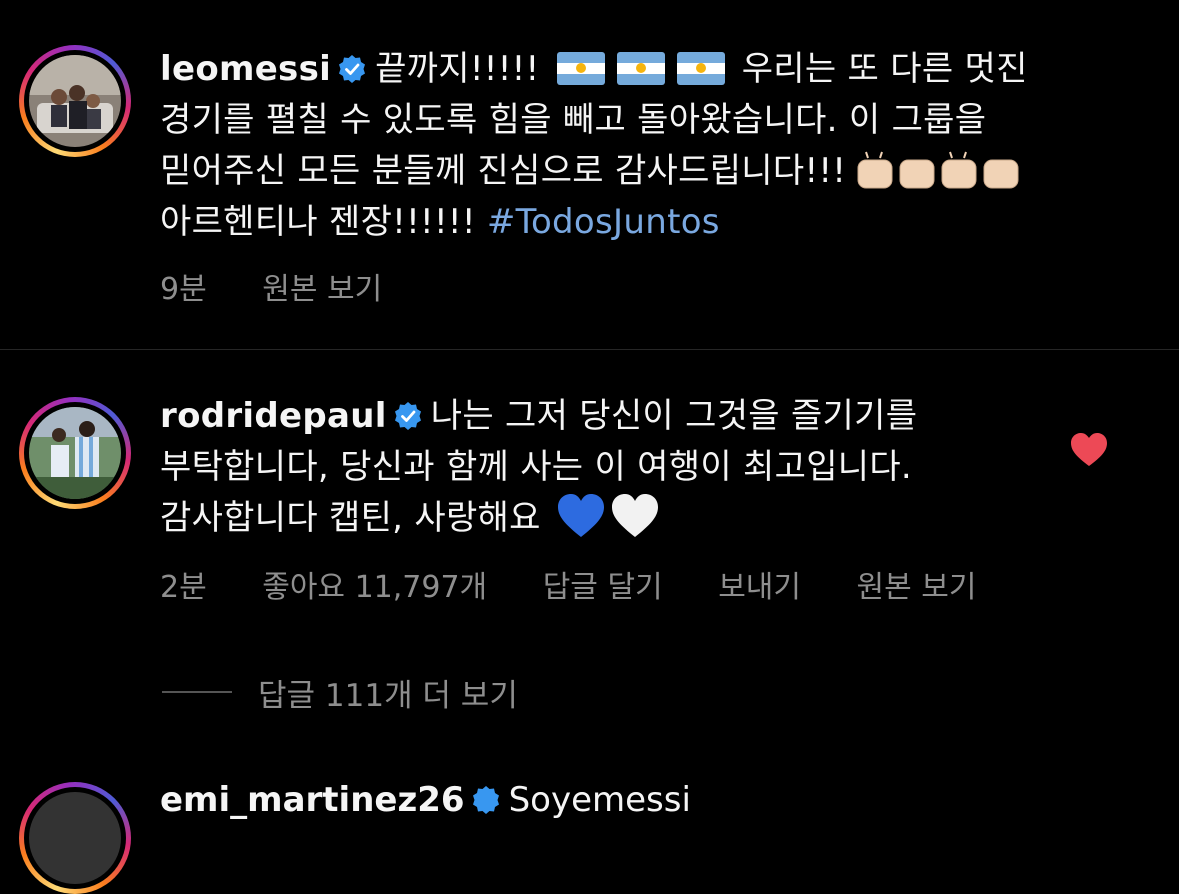 This screenshot has width=1179, height=894. Describe the element at coordinates (75, 838) in the screenshot. I see `avatar-next-comment` at that location.